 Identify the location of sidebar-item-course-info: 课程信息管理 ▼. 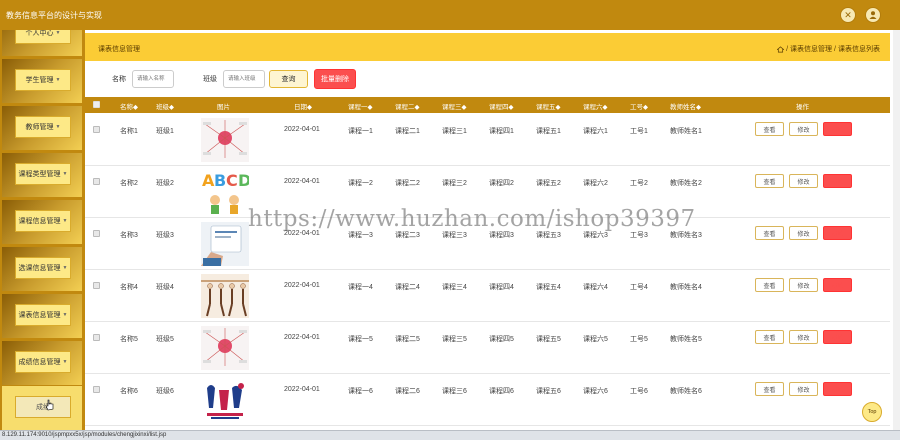
(42, 222).